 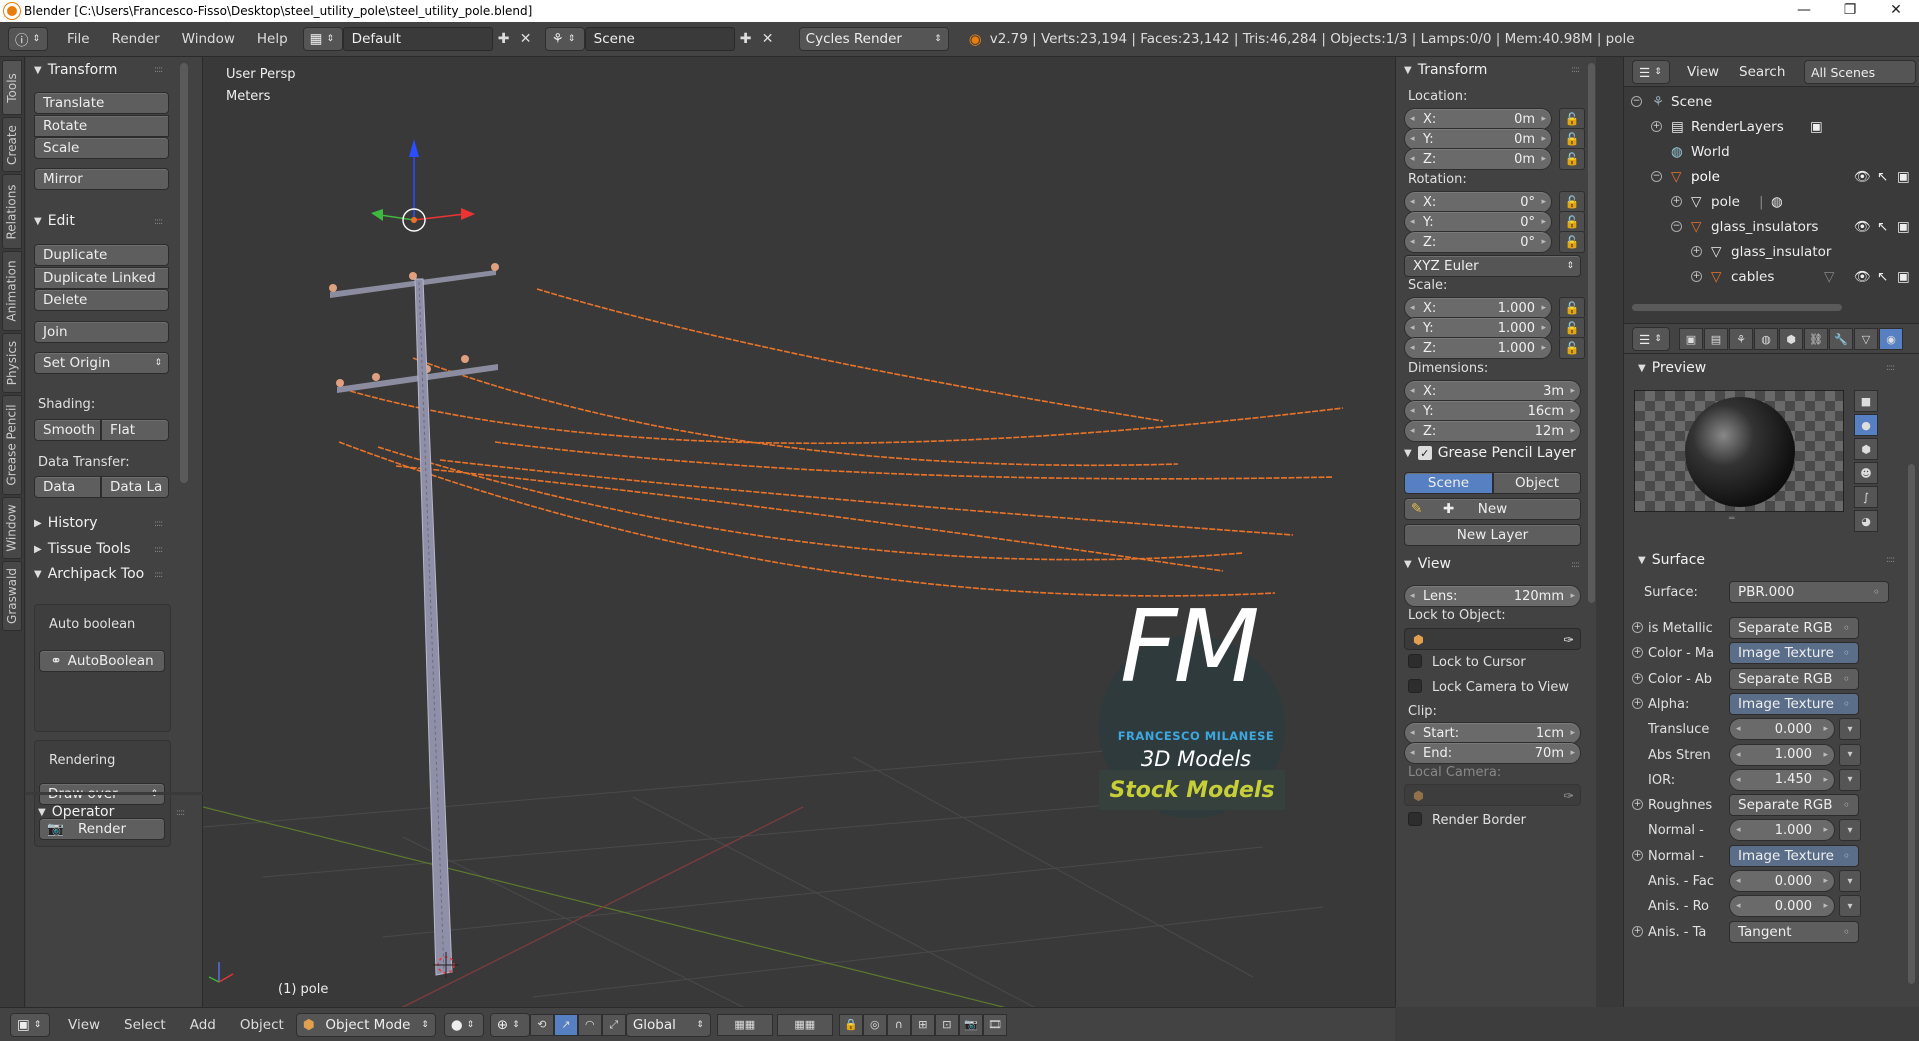 I want to click on layer-lock-icon: 🔒, so click(x=850, y=1024).